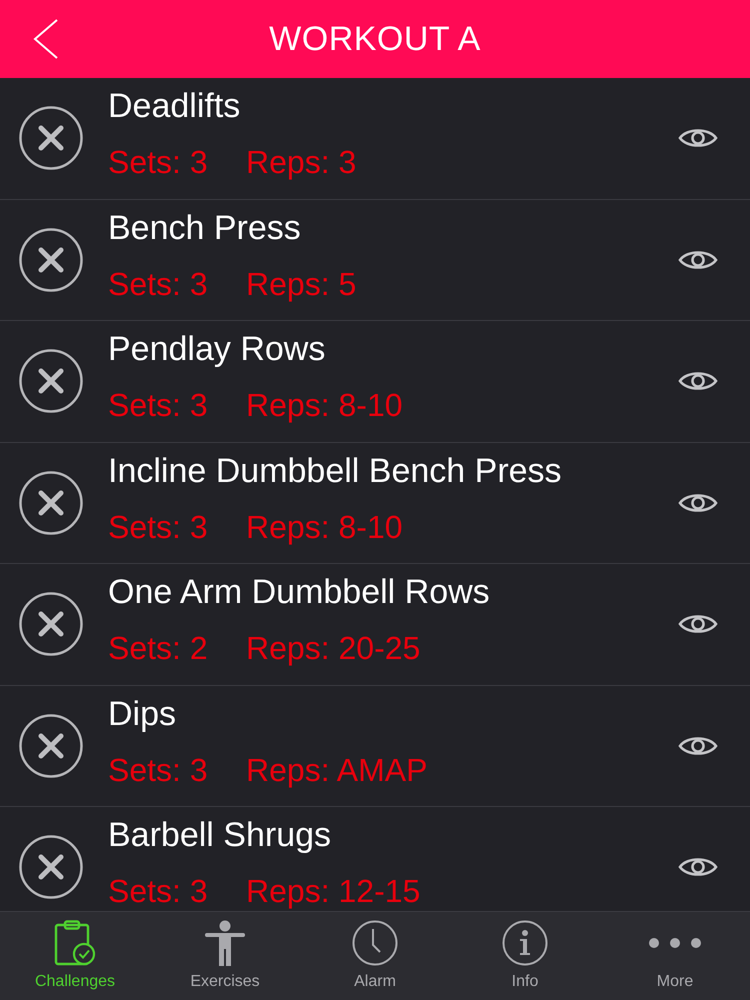 This screenshot has width=750, height=1000. What do you see at coordinates (375, 39) in the screenshot?
I see `screen-title: WORKOUT A` at bounding box center [375, 39].